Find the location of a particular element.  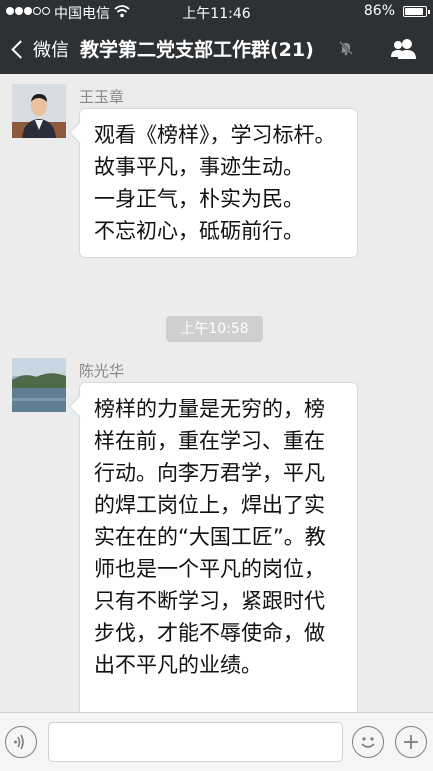

more-options-button is located at coordinates (411, 742).